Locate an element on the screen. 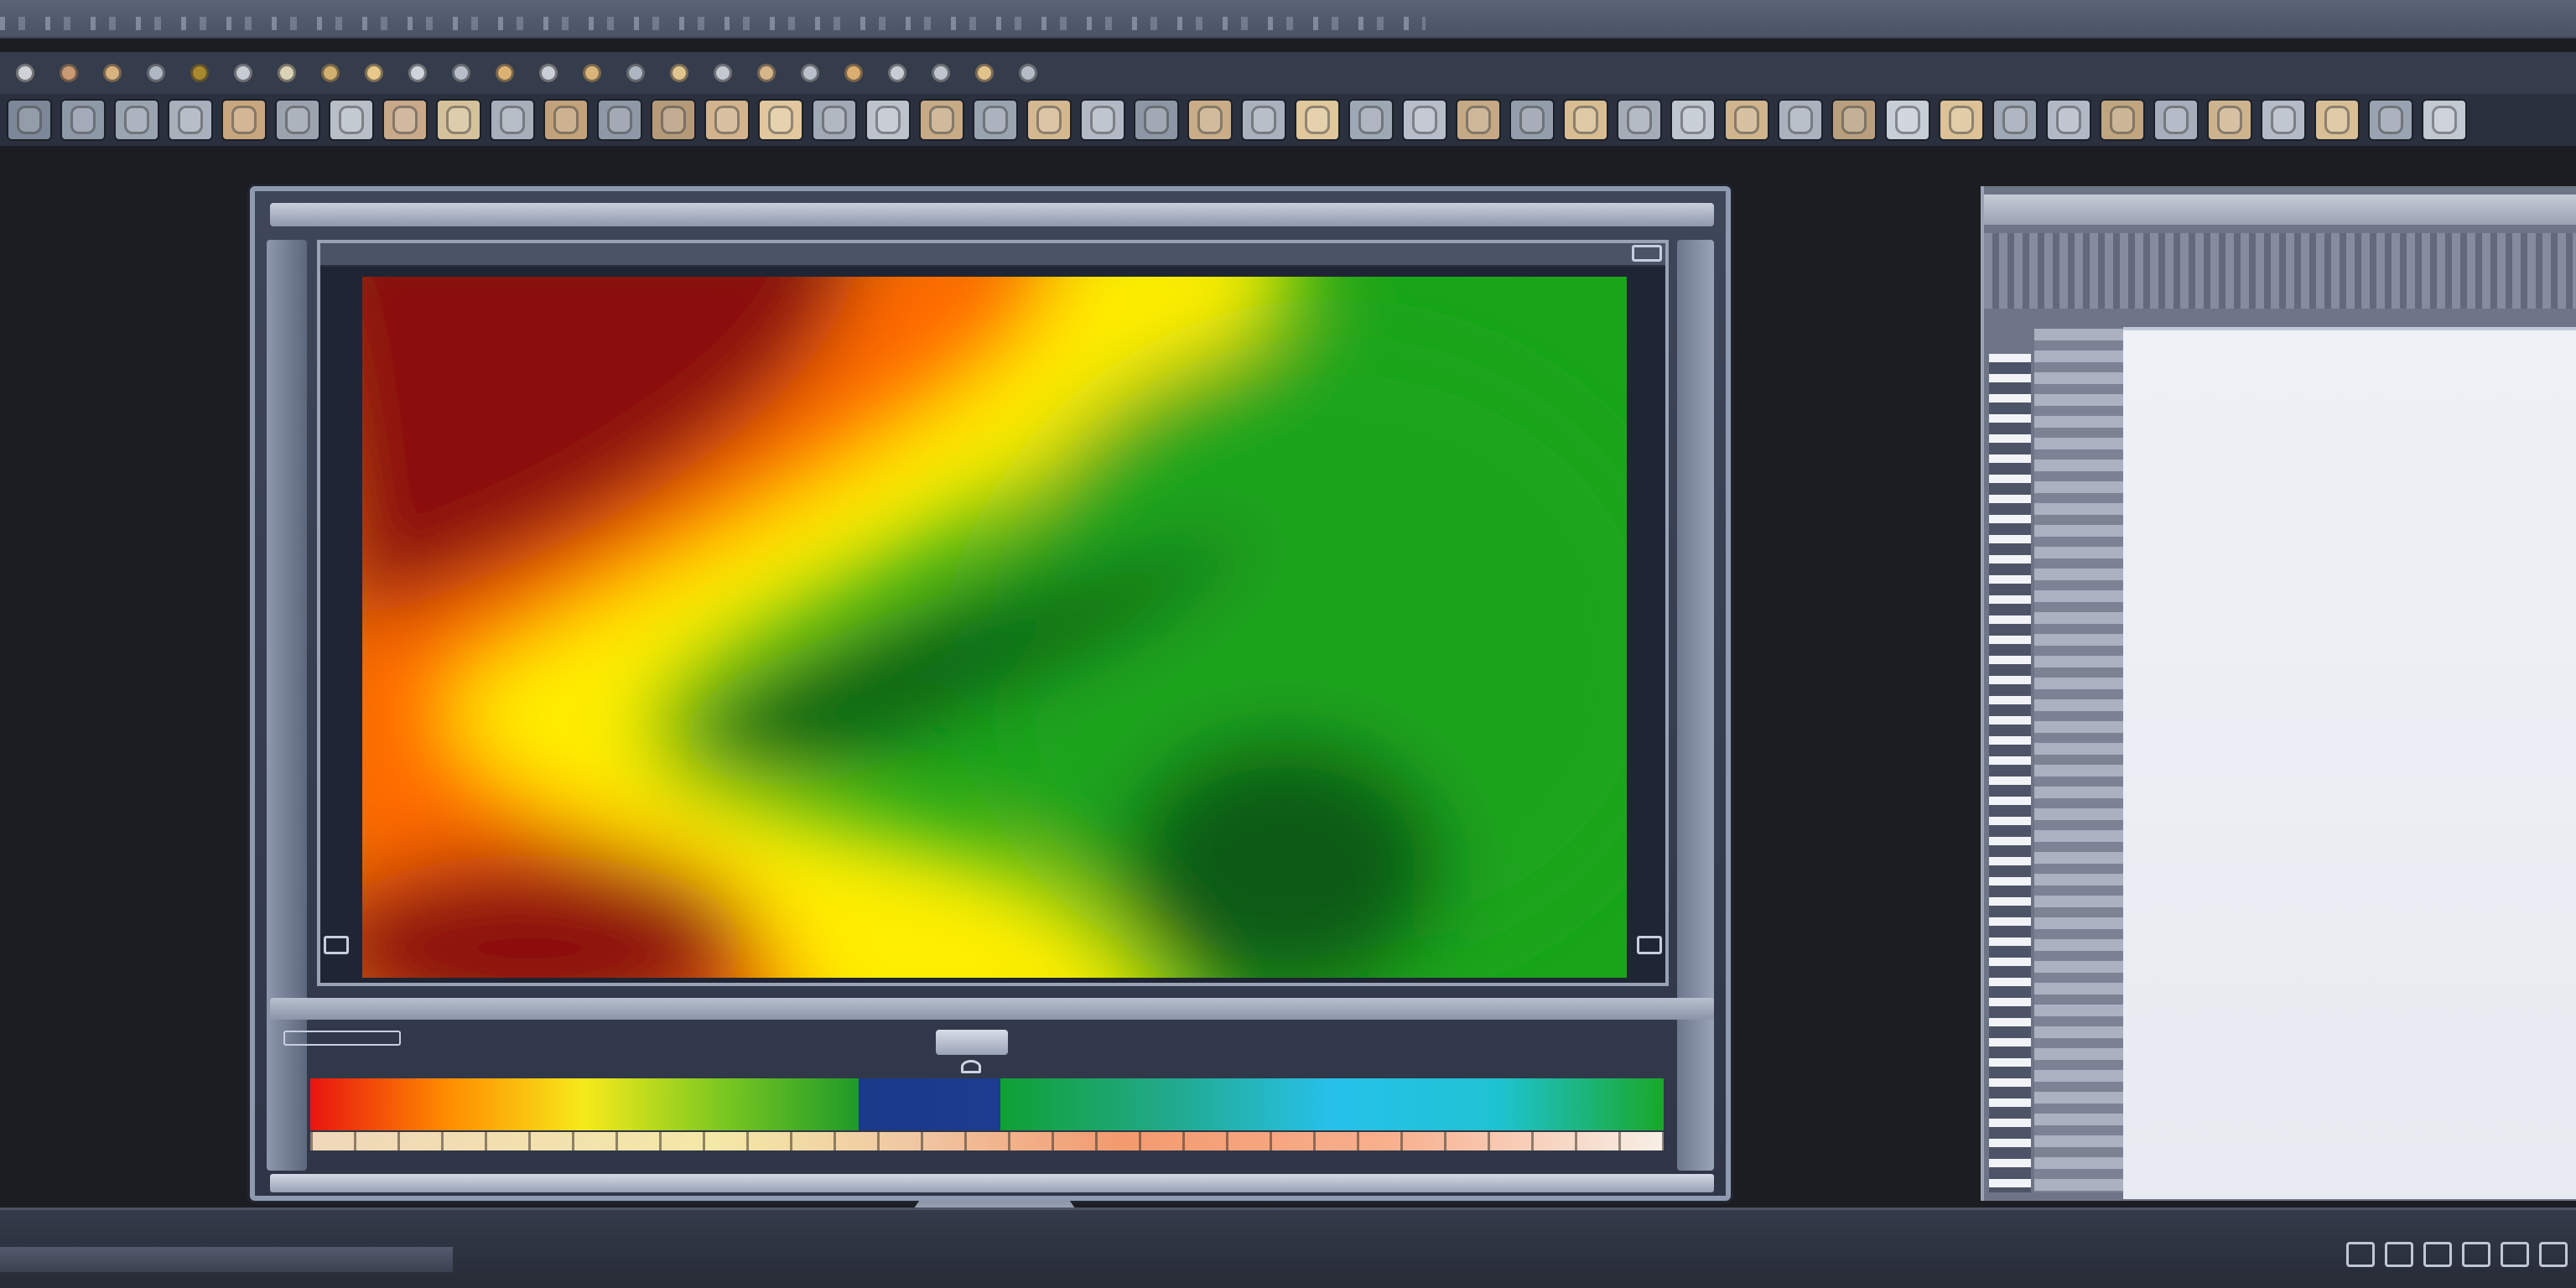  dodge-tool-button is located at coordinates (766, 73).